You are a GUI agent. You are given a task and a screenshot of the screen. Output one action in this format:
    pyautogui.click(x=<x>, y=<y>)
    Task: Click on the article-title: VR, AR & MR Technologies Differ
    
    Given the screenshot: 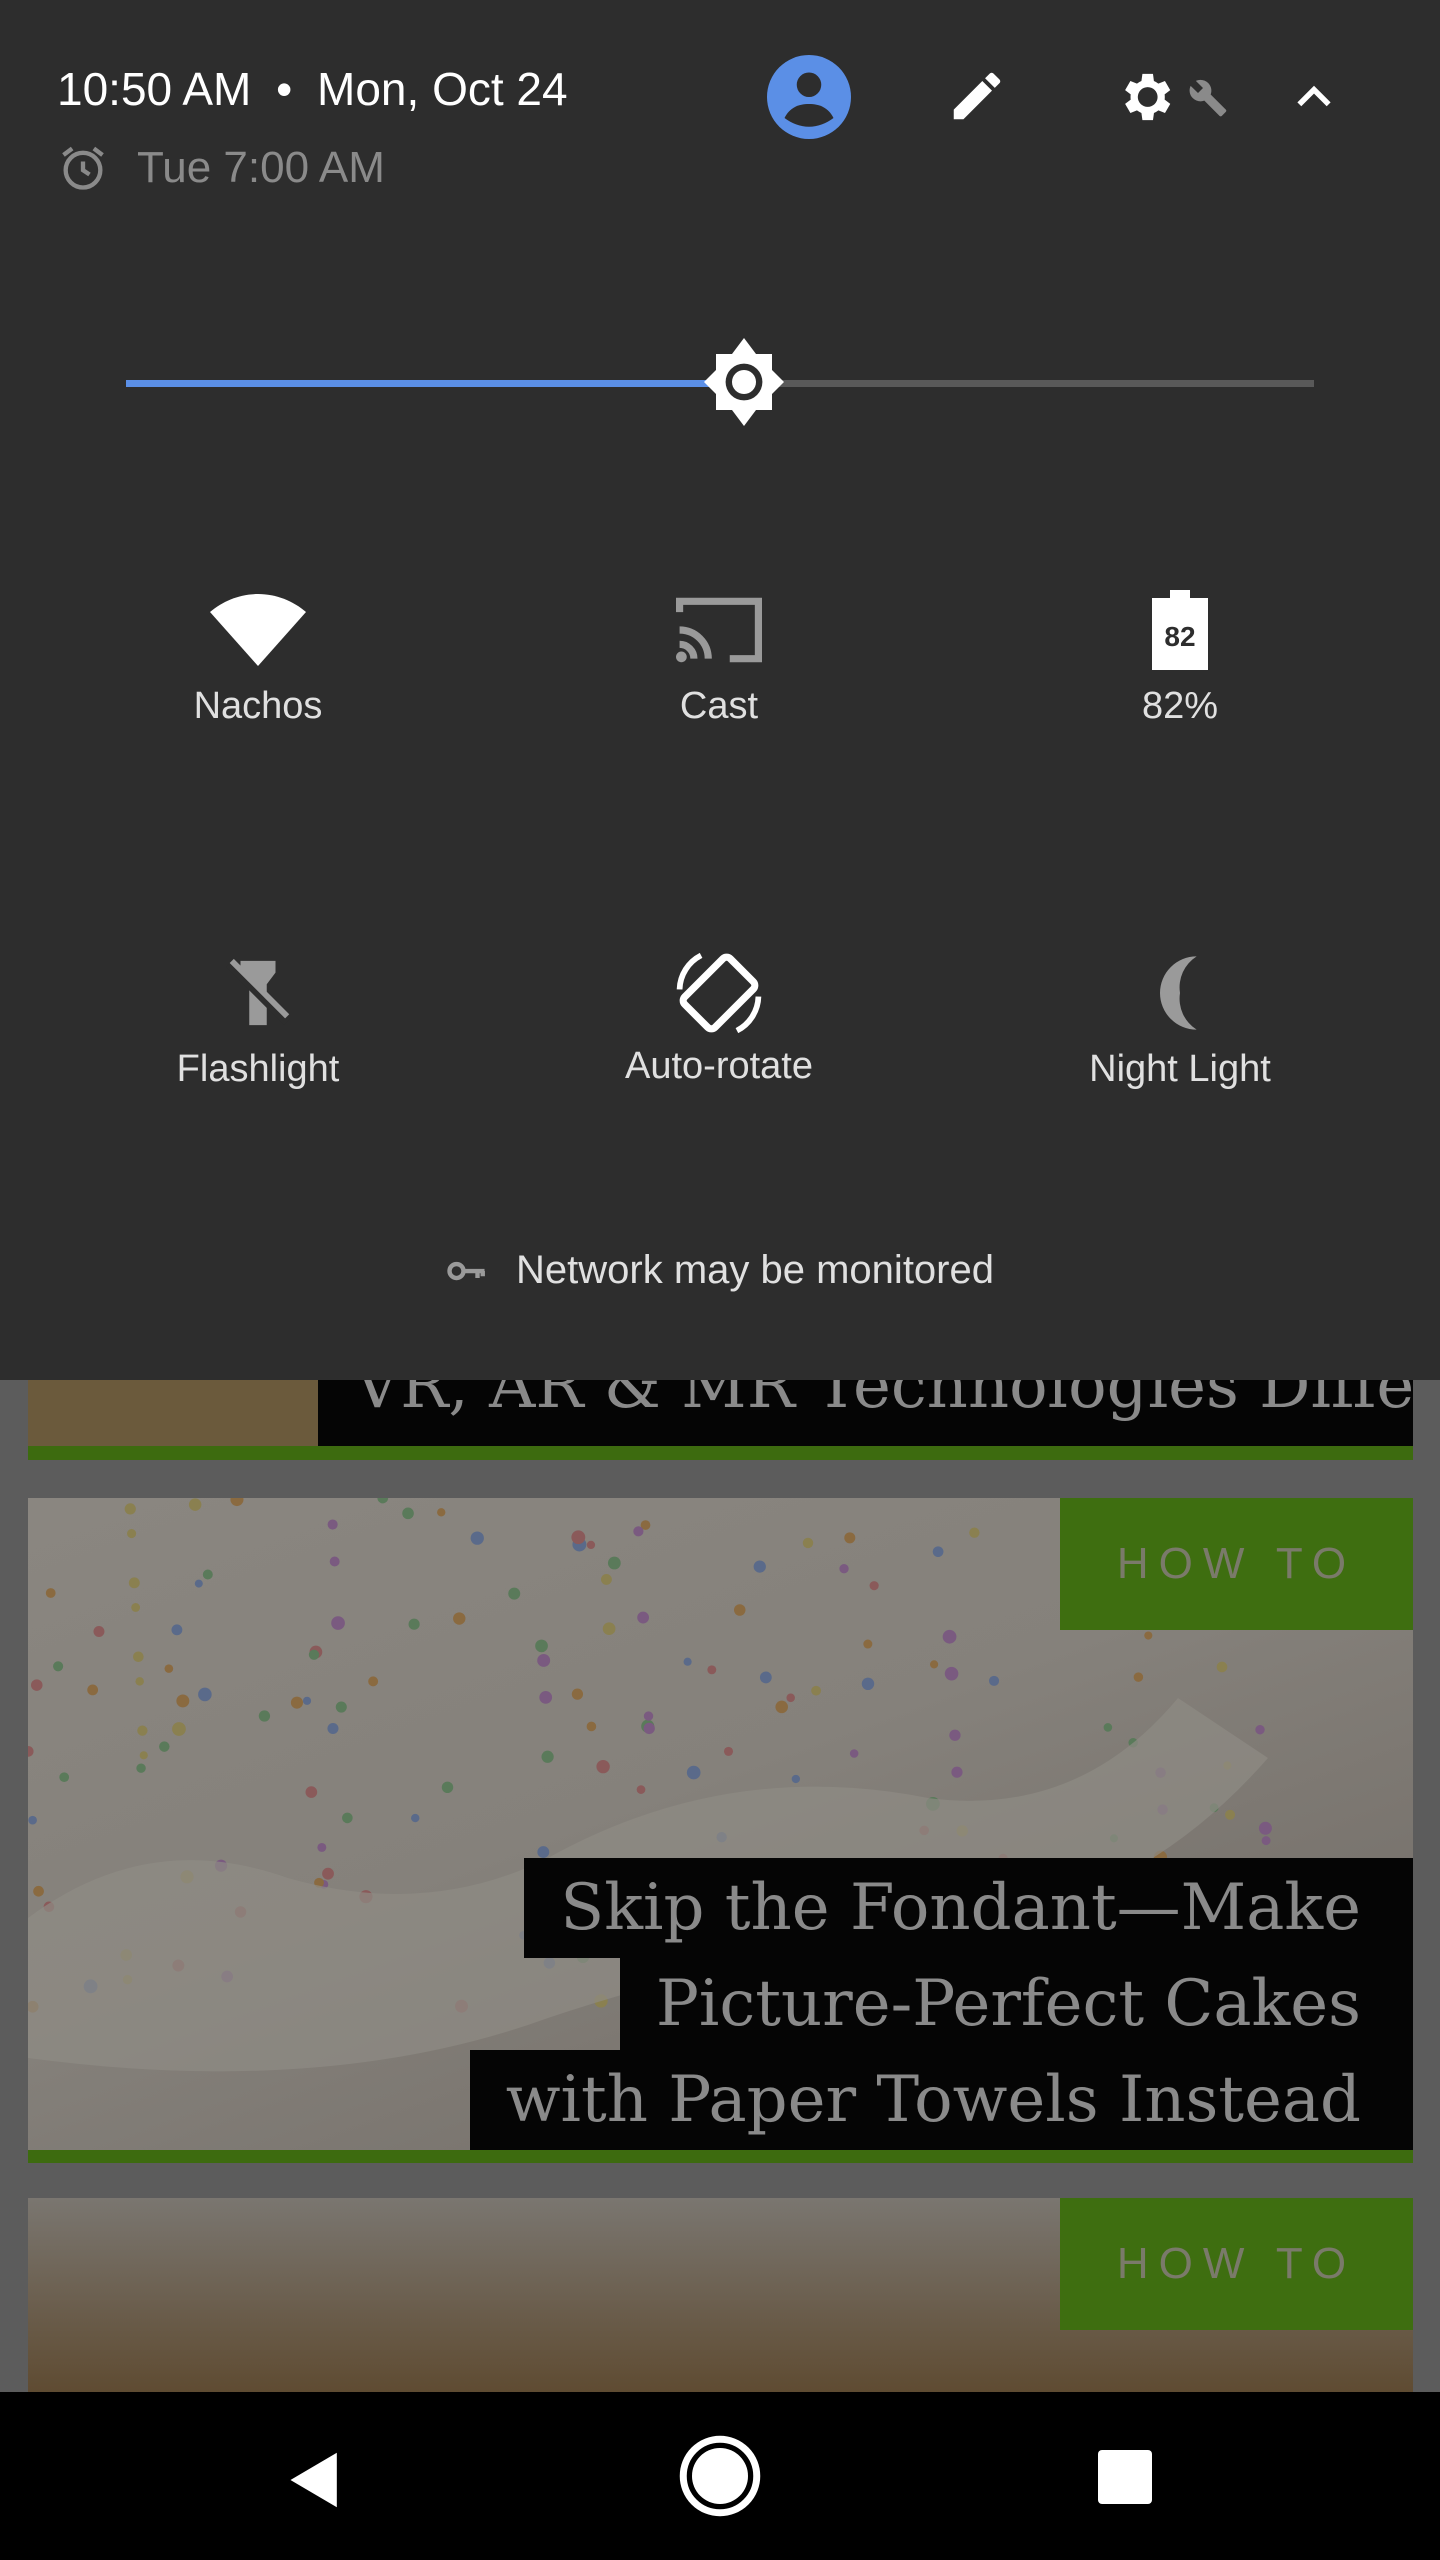 What is the action you would take?
    pyautogui.click(x=865, y=1413)
    